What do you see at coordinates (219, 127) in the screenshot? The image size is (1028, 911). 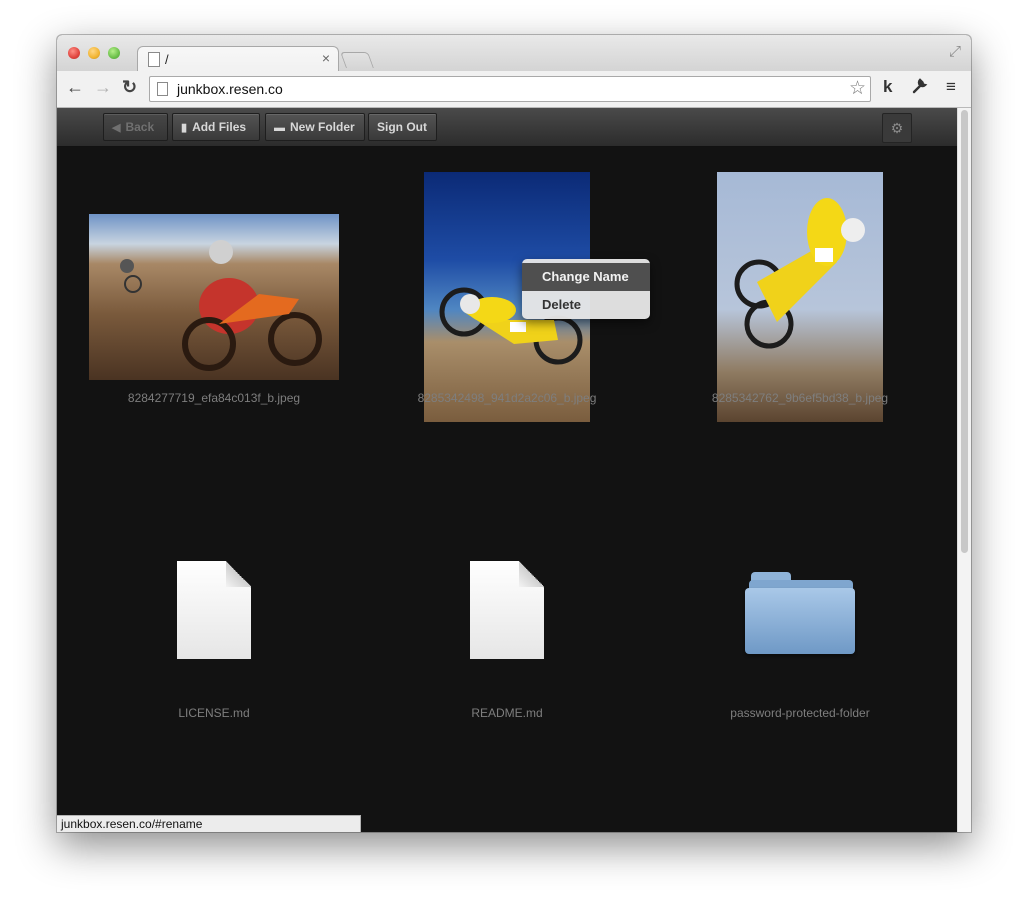 I see `add-files-label: Add Files` at bounding box center [219, 127].